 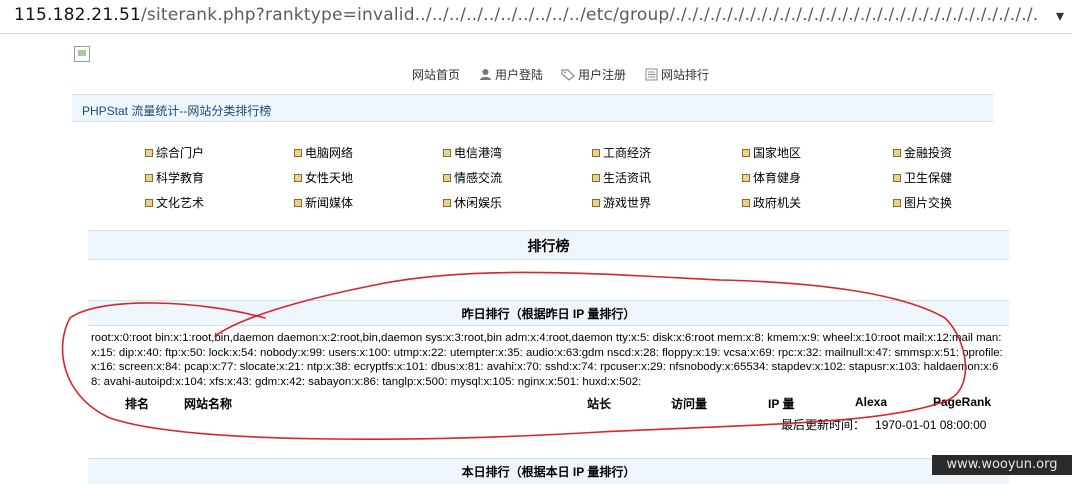 What do you see at coordinates (871, 402) in the screenshot?
I see `col-alexa: Alexa` at bounding box center [871, 402].